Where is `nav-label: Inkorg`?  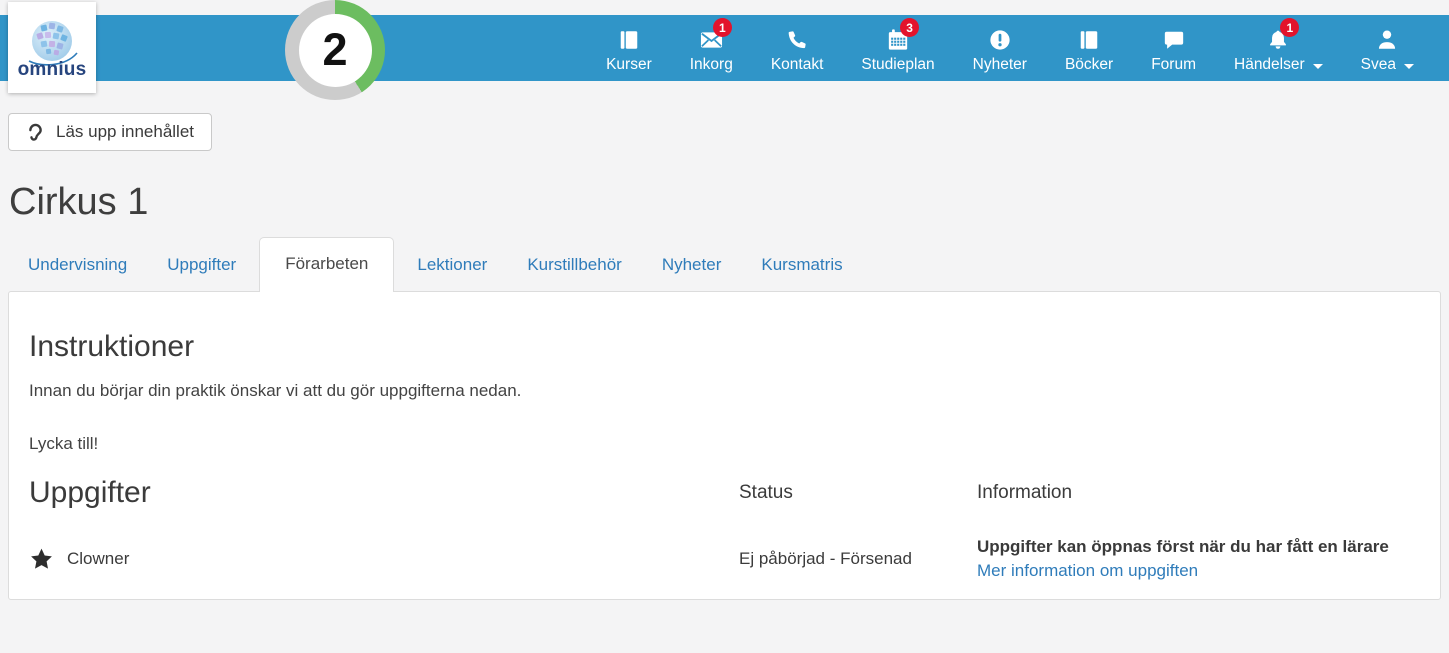
nav-label: Inkorg is located at coordinates (711, 64).